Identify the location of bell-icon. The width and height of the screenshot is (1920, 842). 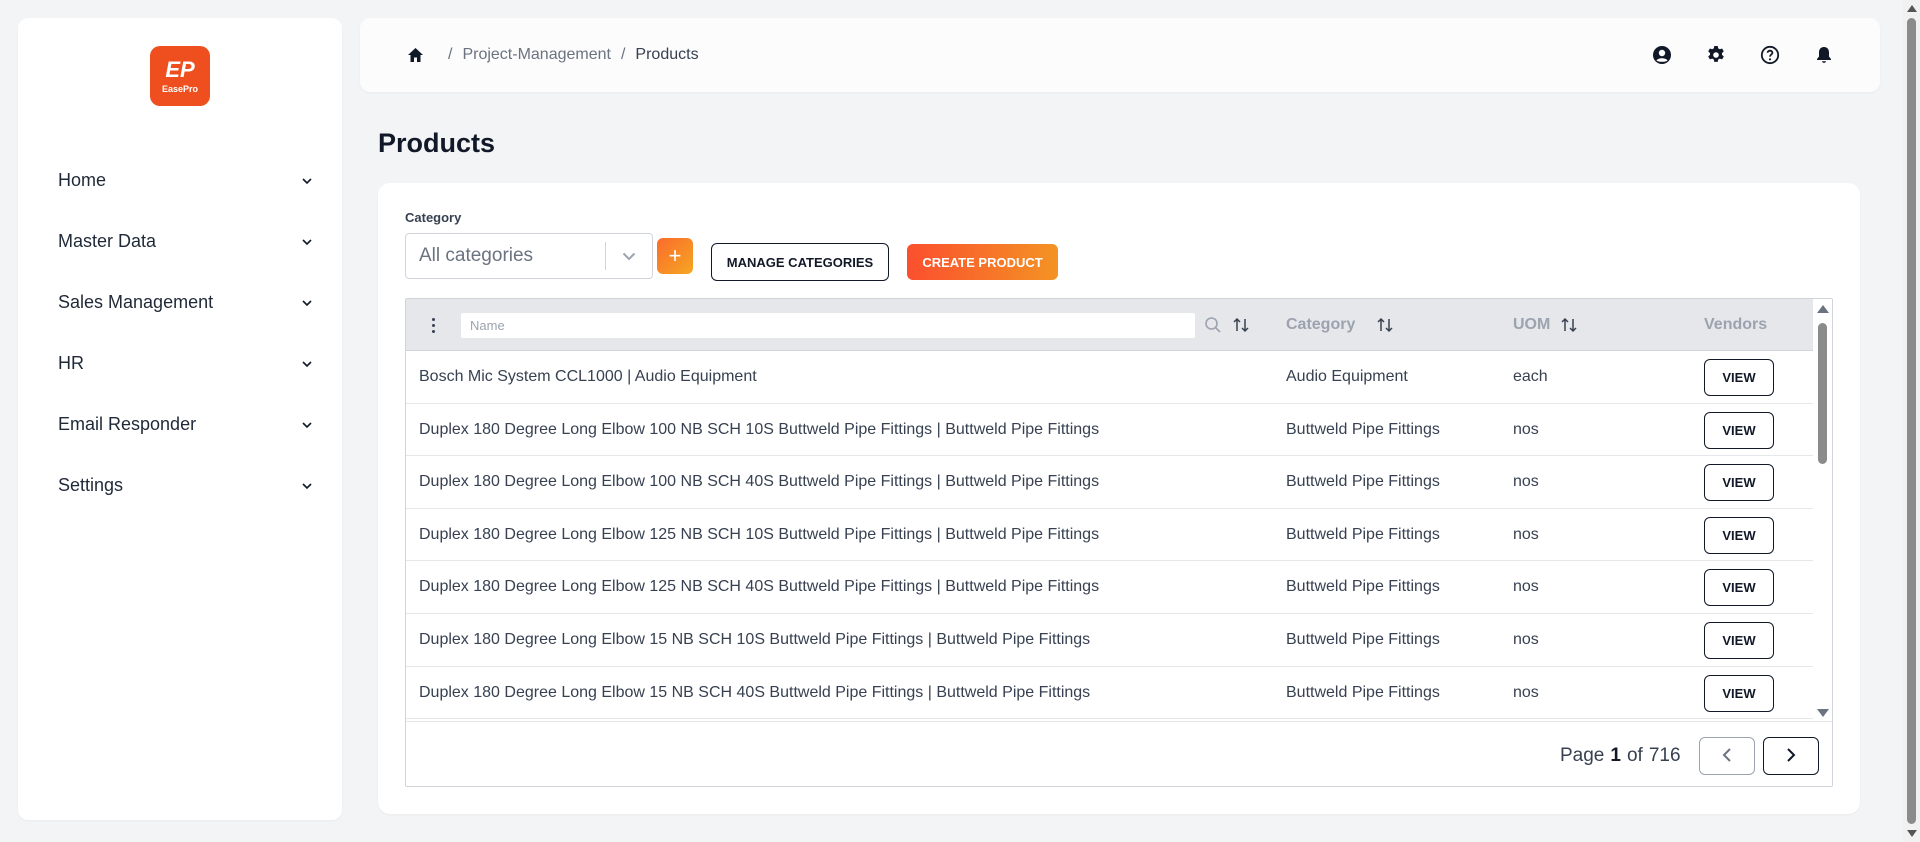
(1824, 55).